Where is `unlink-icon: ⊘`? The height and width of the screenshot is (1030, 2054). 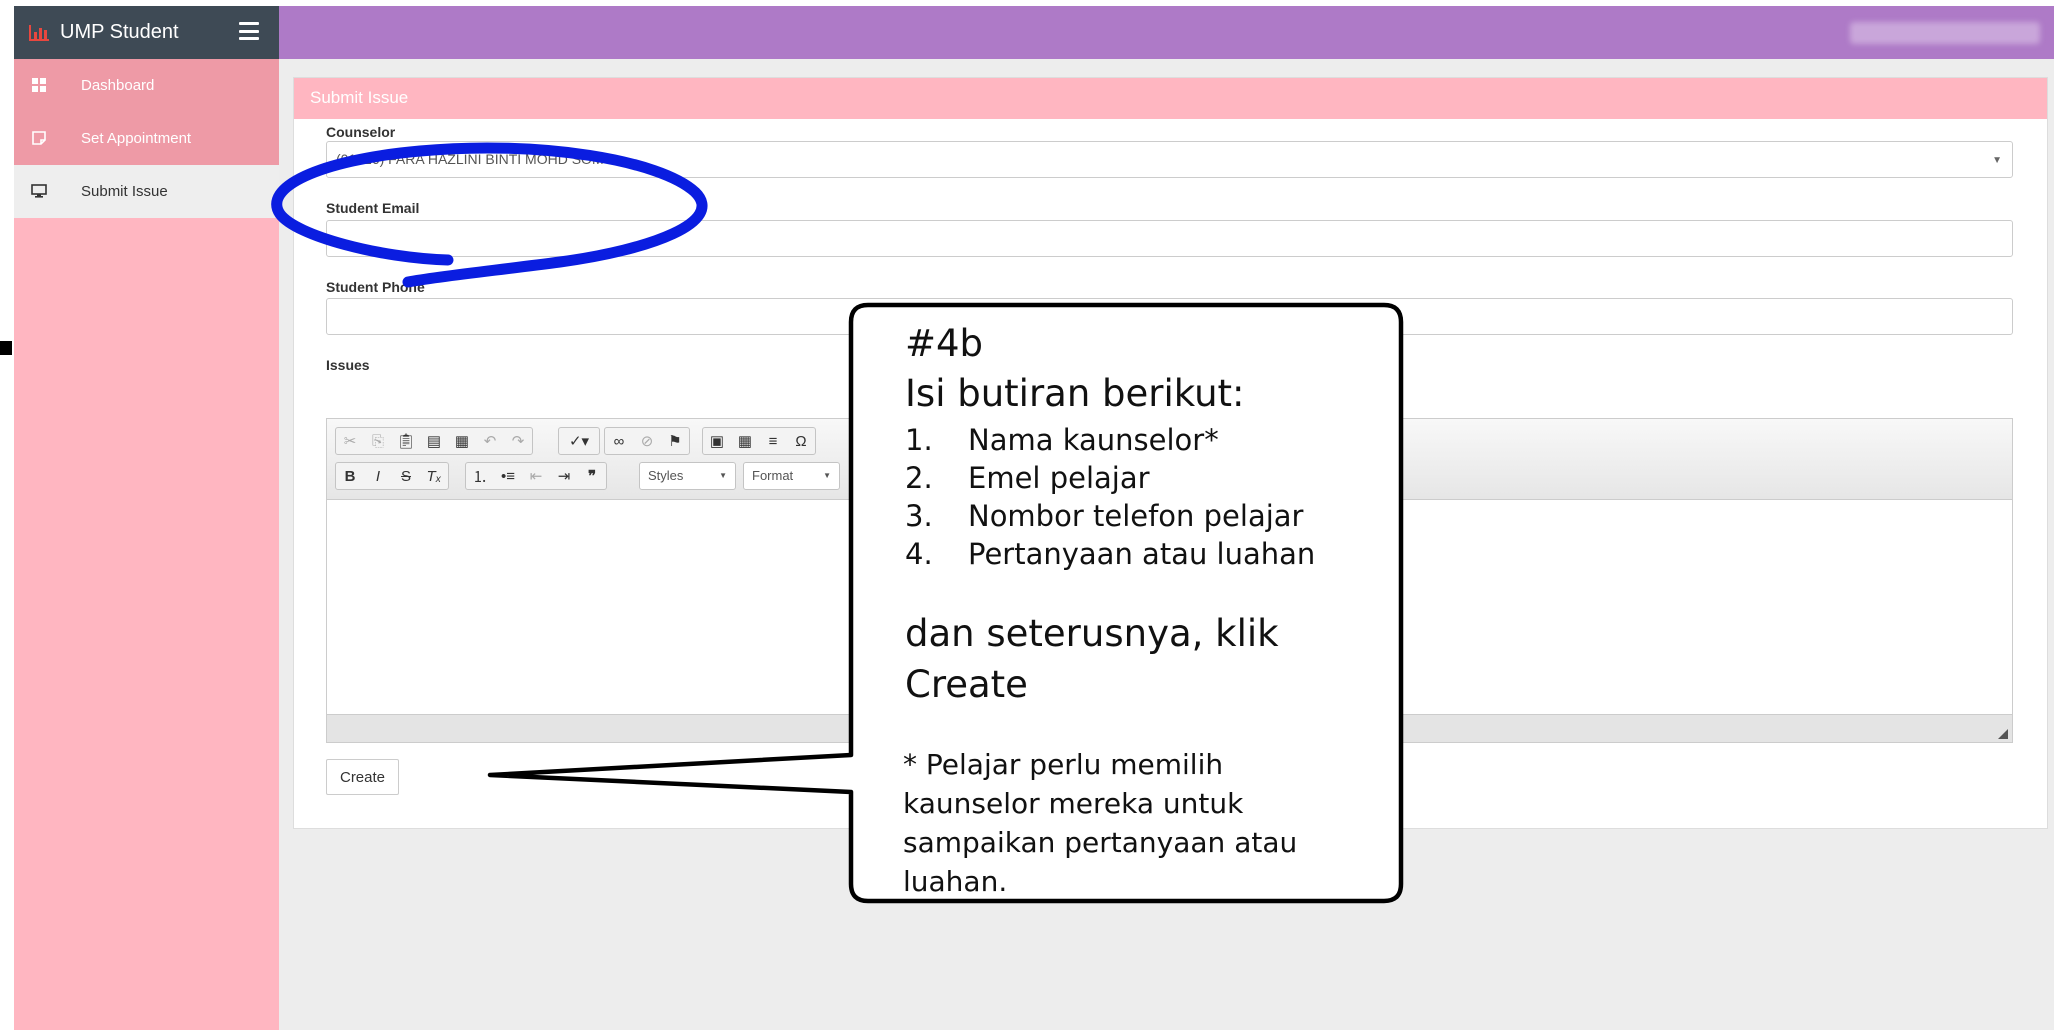
unlink-icon: ⊘ is located at coordinates (647, 441).